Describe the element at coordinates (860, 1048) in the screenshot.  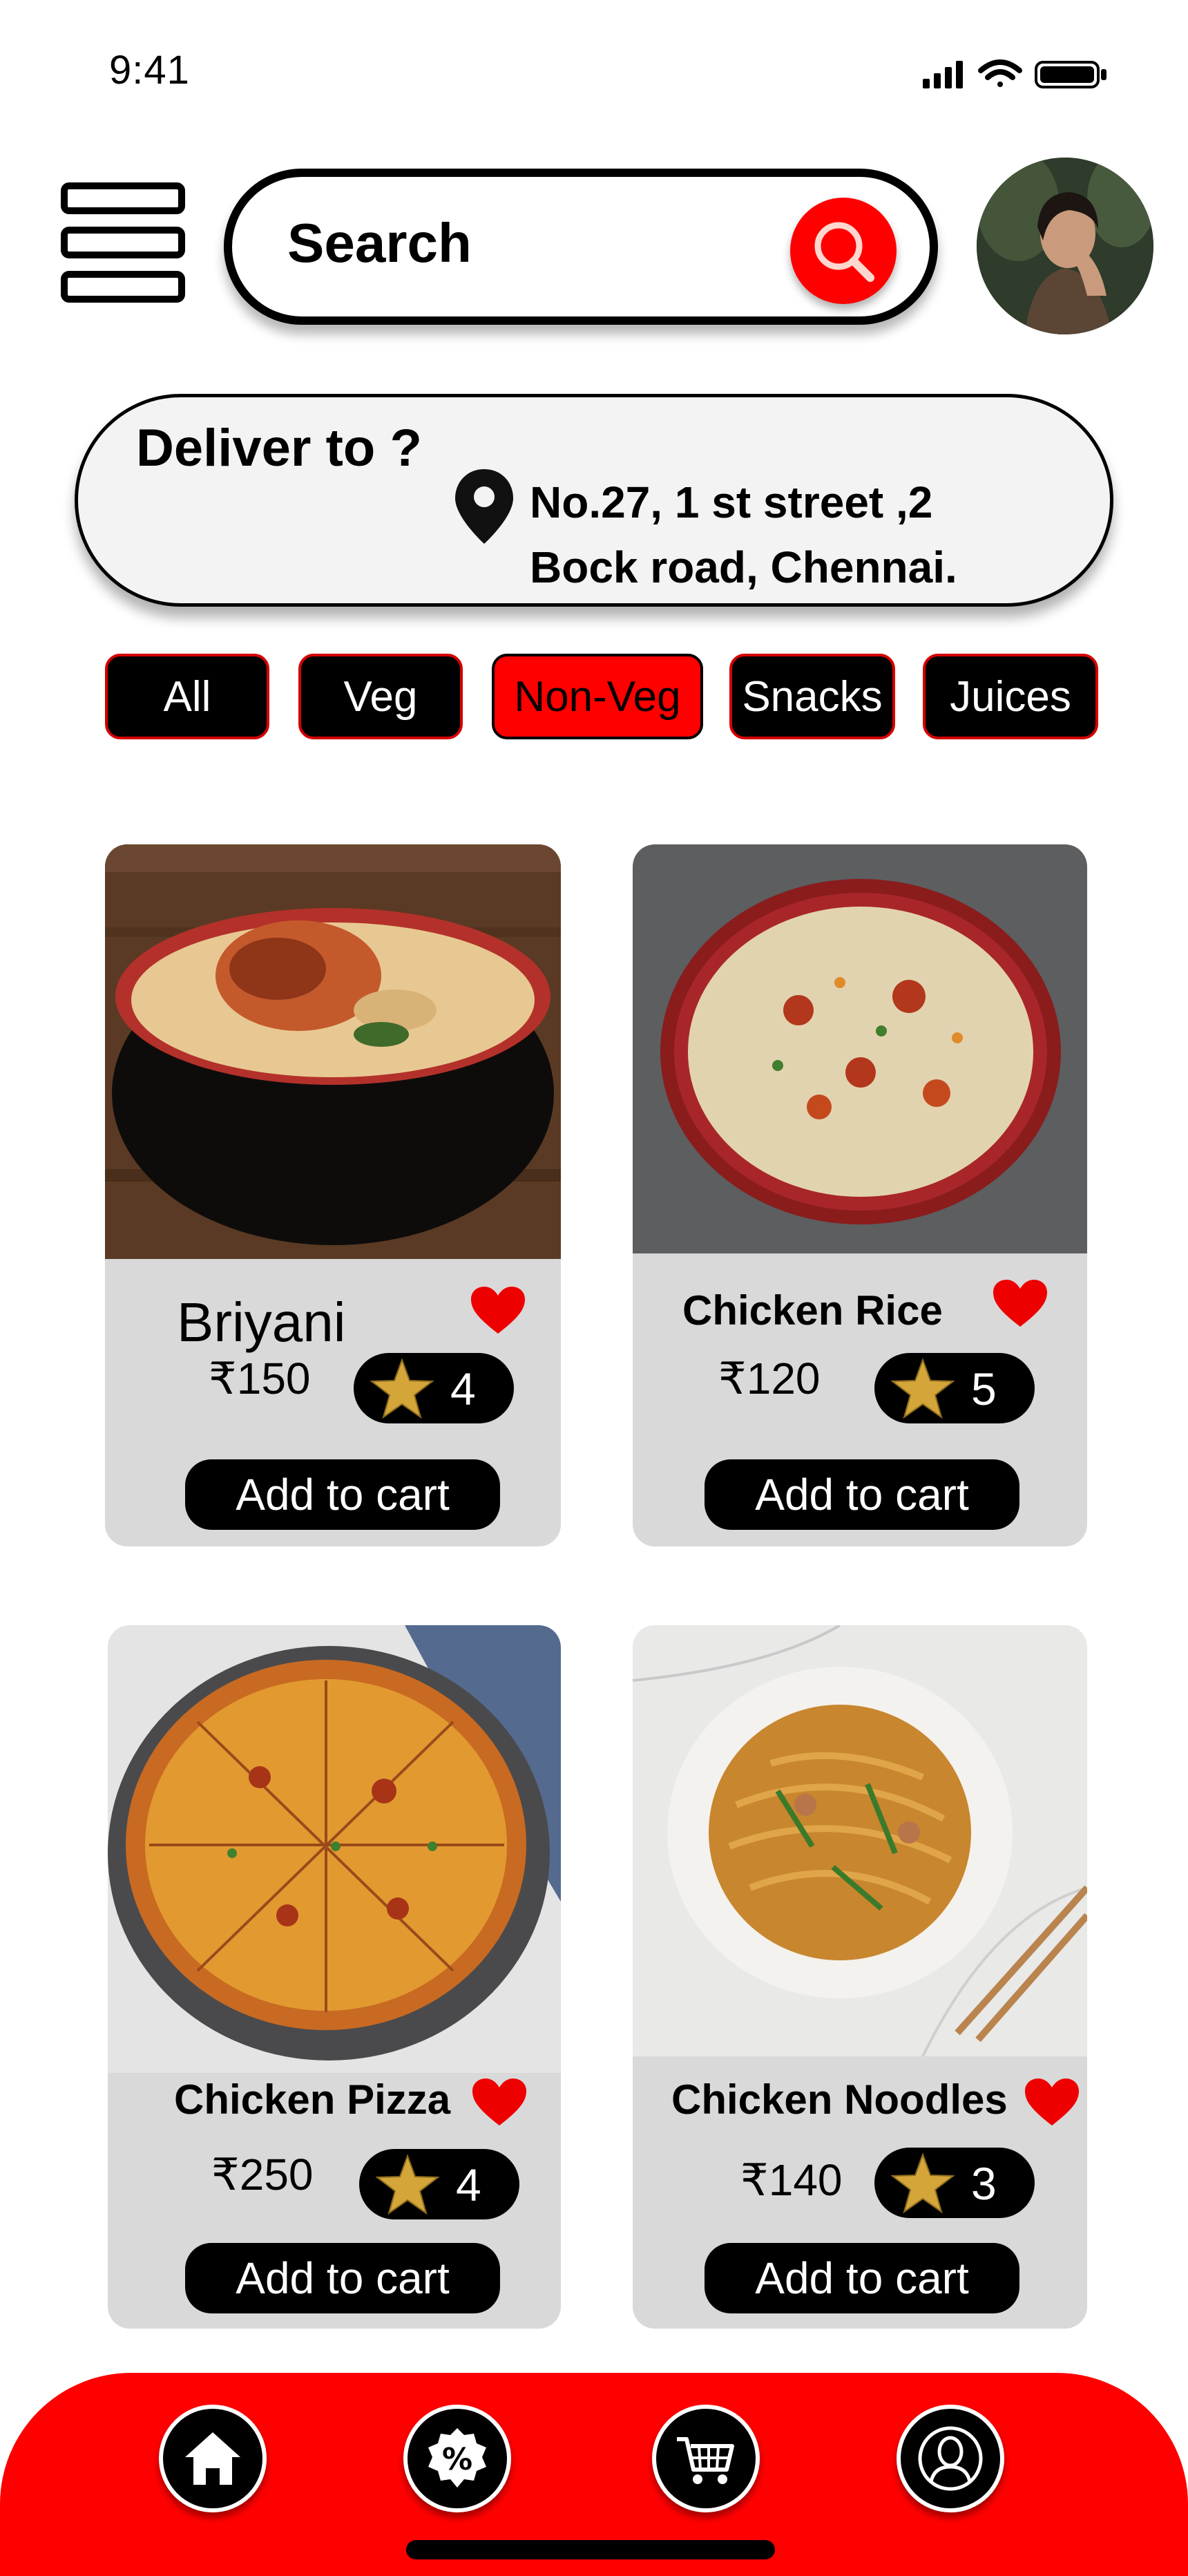
I see `product-image-chicken-rice` at that location.